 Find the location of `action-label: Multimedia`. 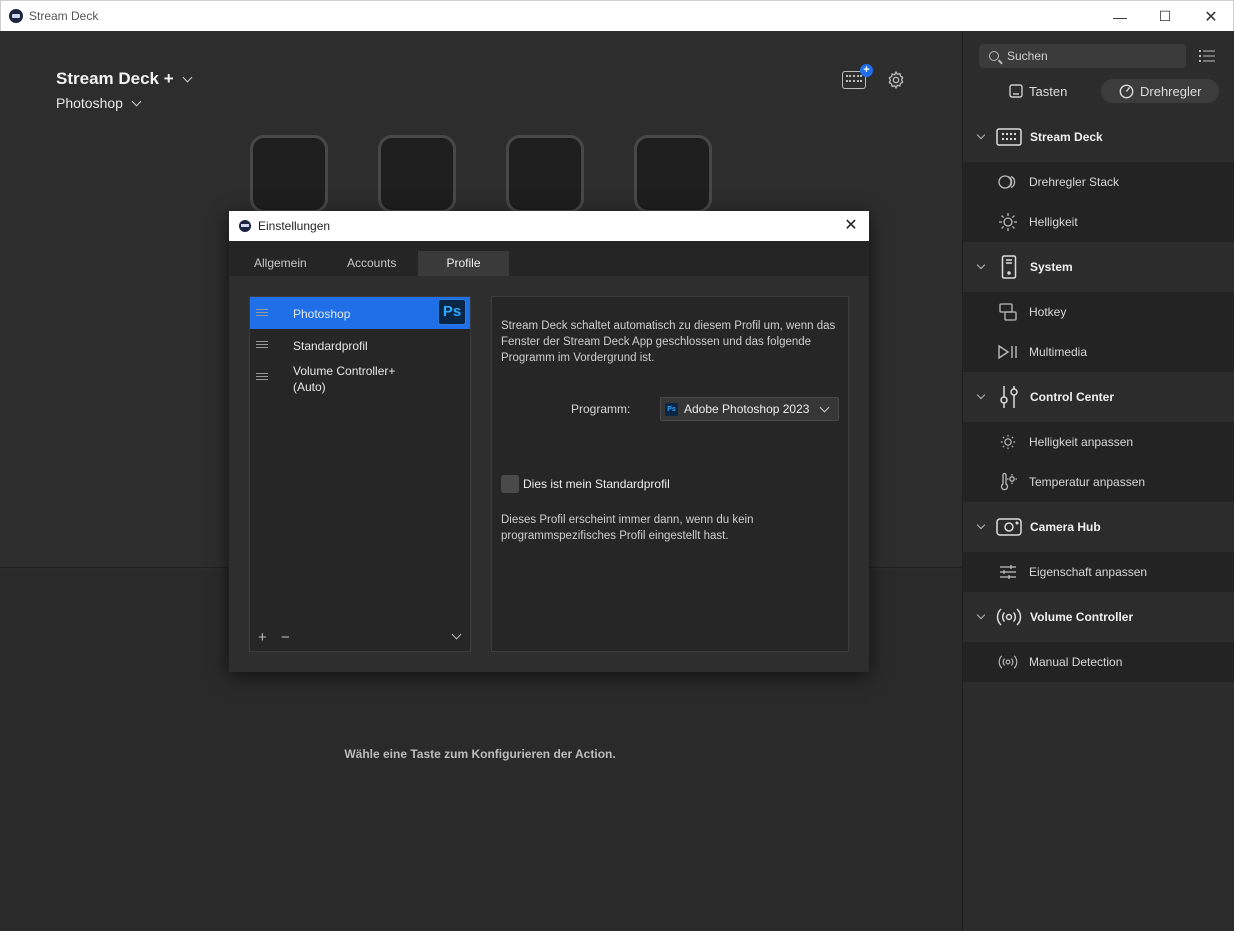

action-label: Multimedia is located at coordinates (1058, 352).